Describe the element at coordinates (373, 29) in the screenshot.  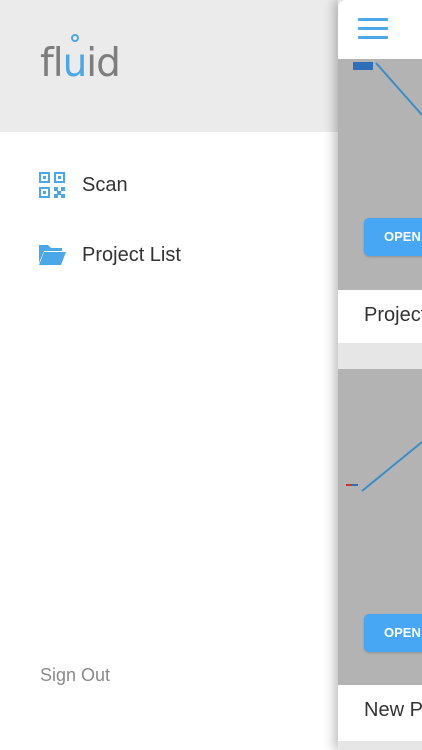
I see `hamburger-menu-icon` at that location.